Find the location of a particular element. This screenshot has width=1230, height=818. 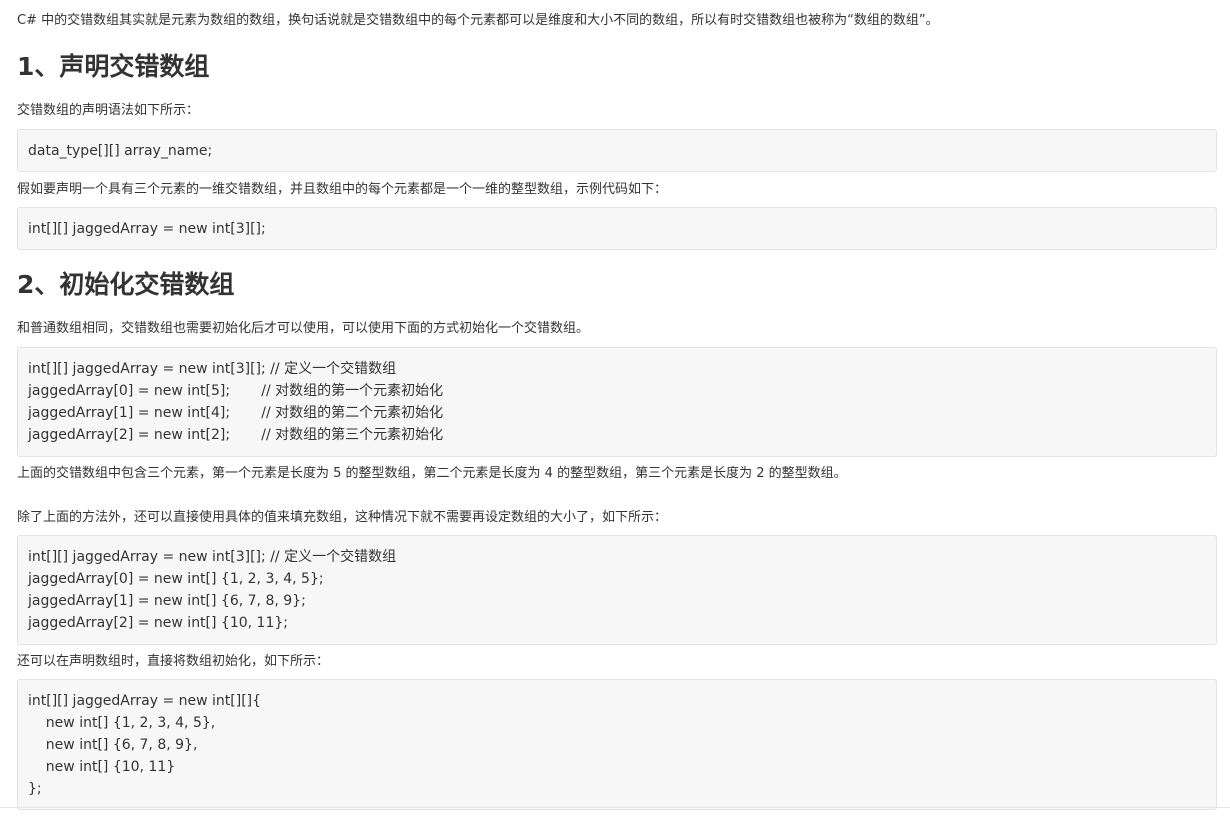

code-line: }; is located at coordinates (35, 789).